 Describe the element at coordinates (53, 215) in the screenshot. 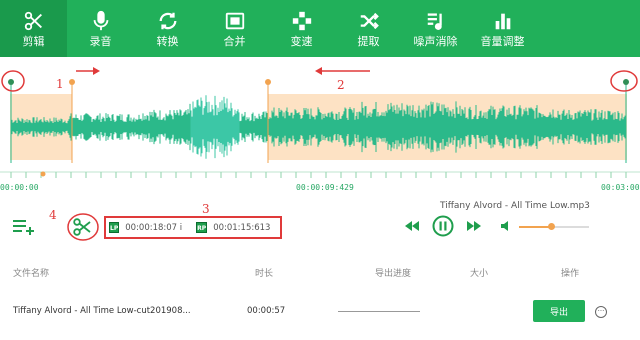

I see `annotation-4: 4` at that location.